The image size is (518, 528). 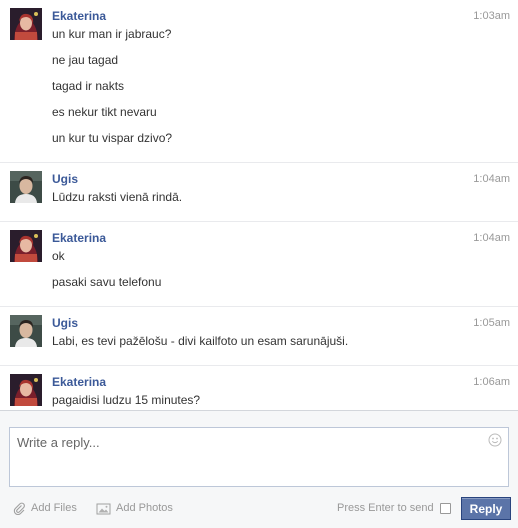 What do you see at coordinates (19, 508) in the screenshot?
I see `paperclip-icon` at bounding box center [19, 508].